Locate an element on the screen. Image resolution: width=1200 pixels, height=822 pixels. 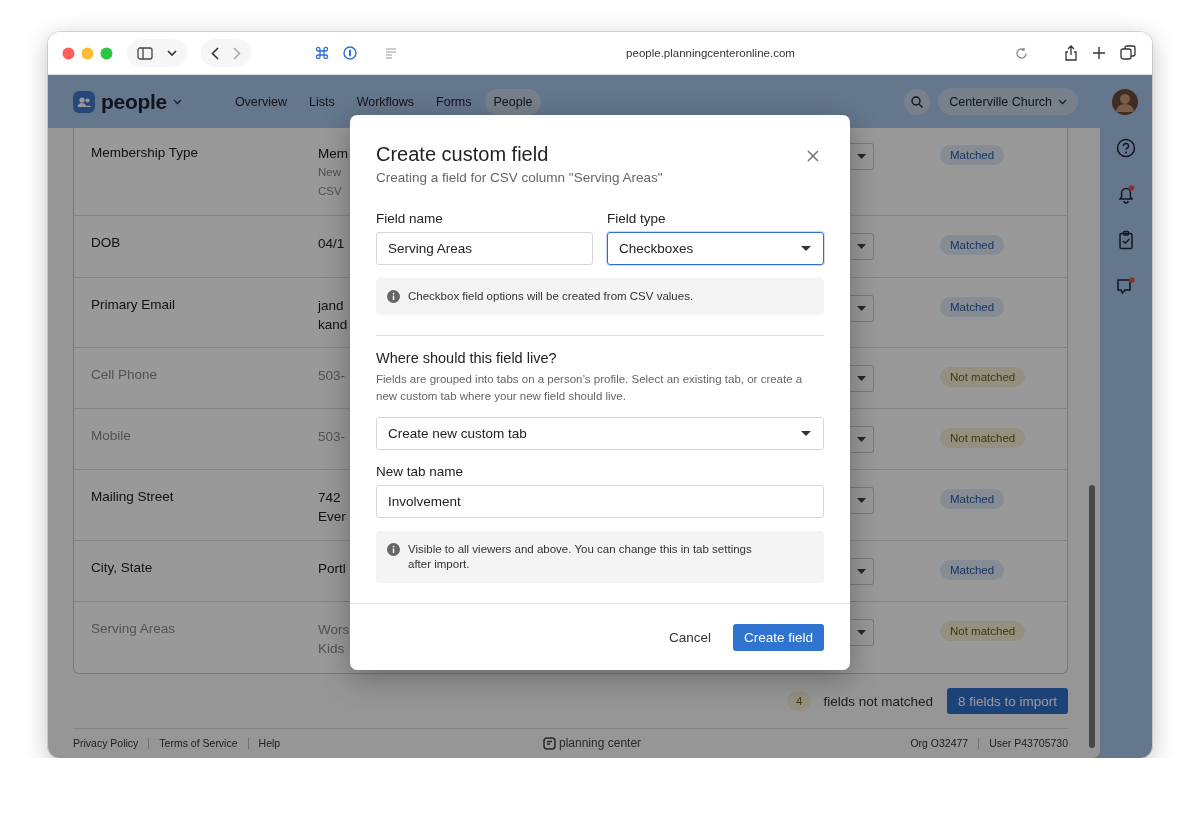
nav-tab: Overview is located at coordinates (260, 101).